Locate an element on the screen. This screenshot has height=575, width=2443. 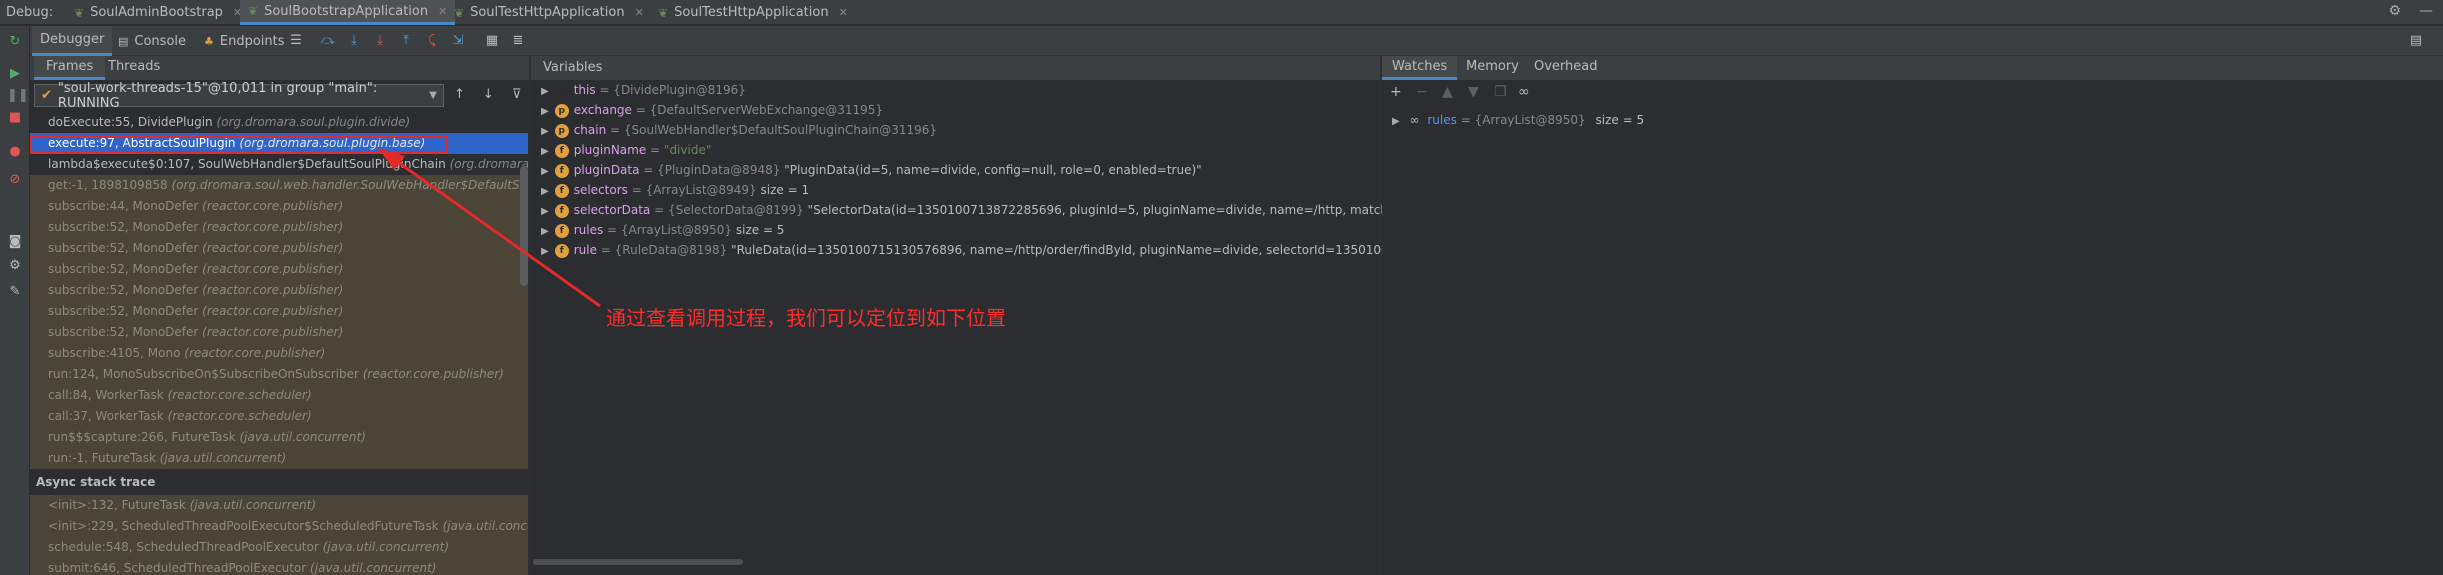
watch-value: = {ArrayList@8950} is located at coordinates (1523, 120).